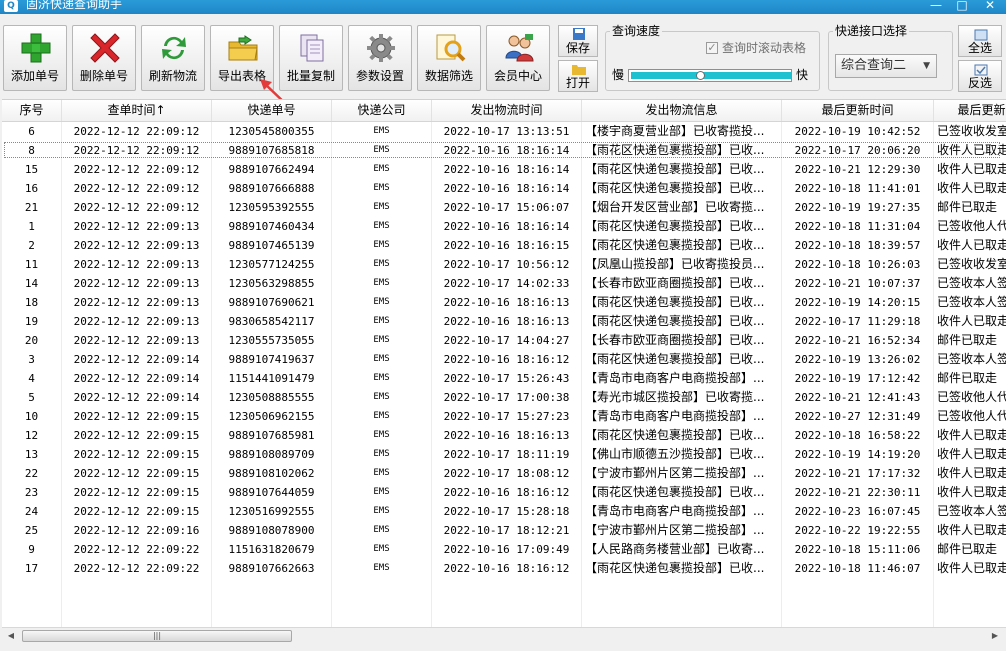 The height and width of the screenshot is (651, 1006). I want to click on scroll-left-arrow-icon: ◀, so click(11, 636).